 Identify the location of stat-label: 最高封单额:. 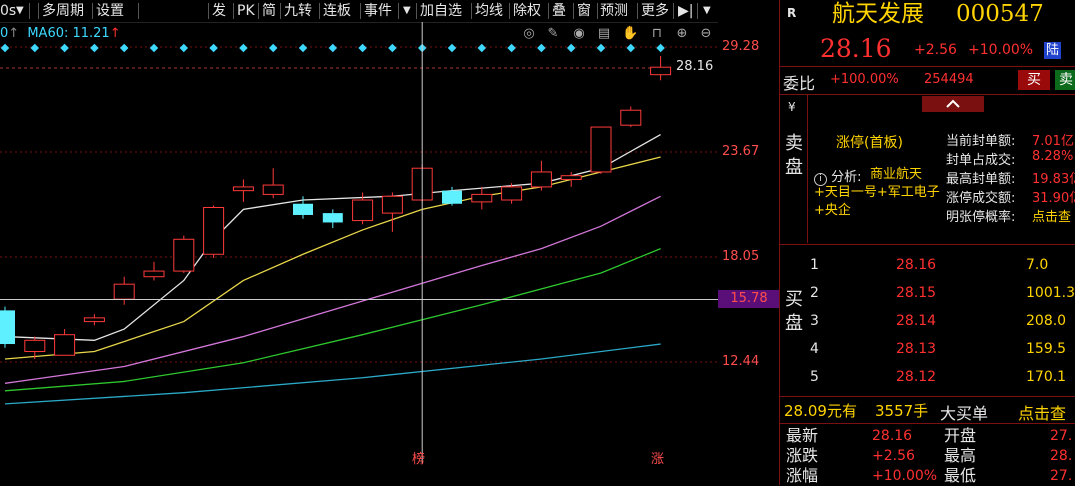
(981, 179).